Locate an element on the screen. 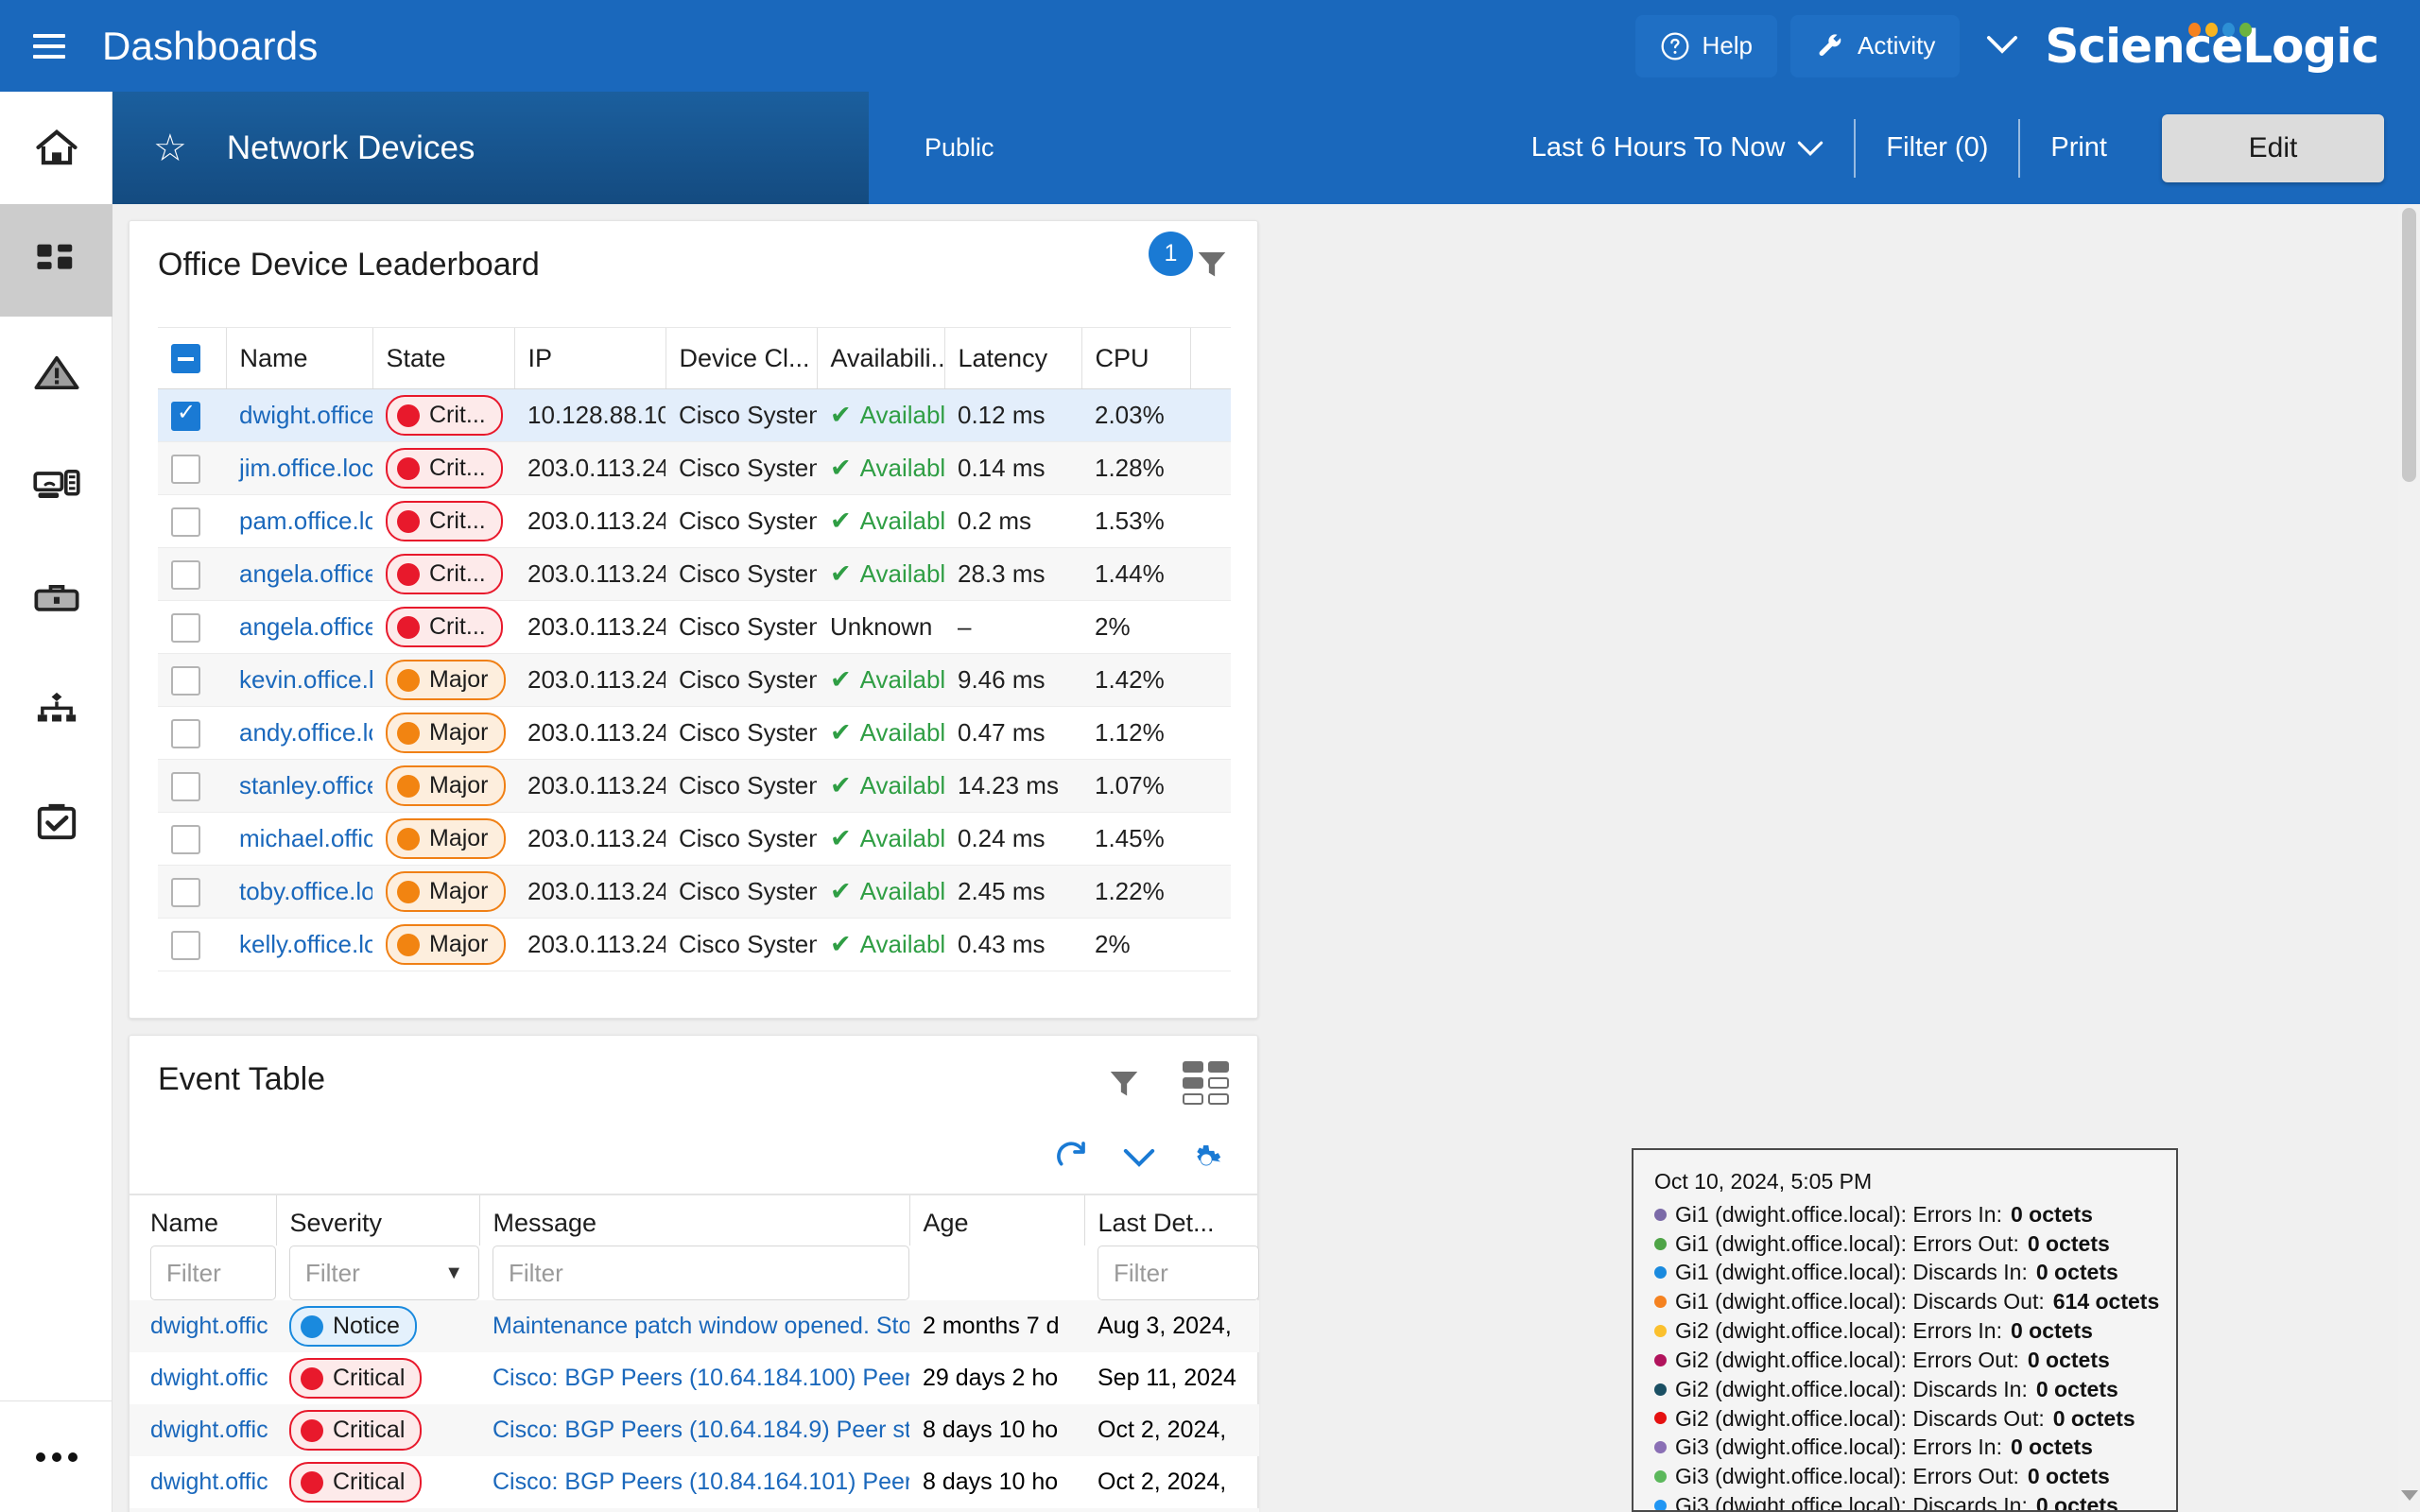 Image resolution: width=2420 pixels, height=1512 pixels. col-state: State is located at coordinates (443, 358).